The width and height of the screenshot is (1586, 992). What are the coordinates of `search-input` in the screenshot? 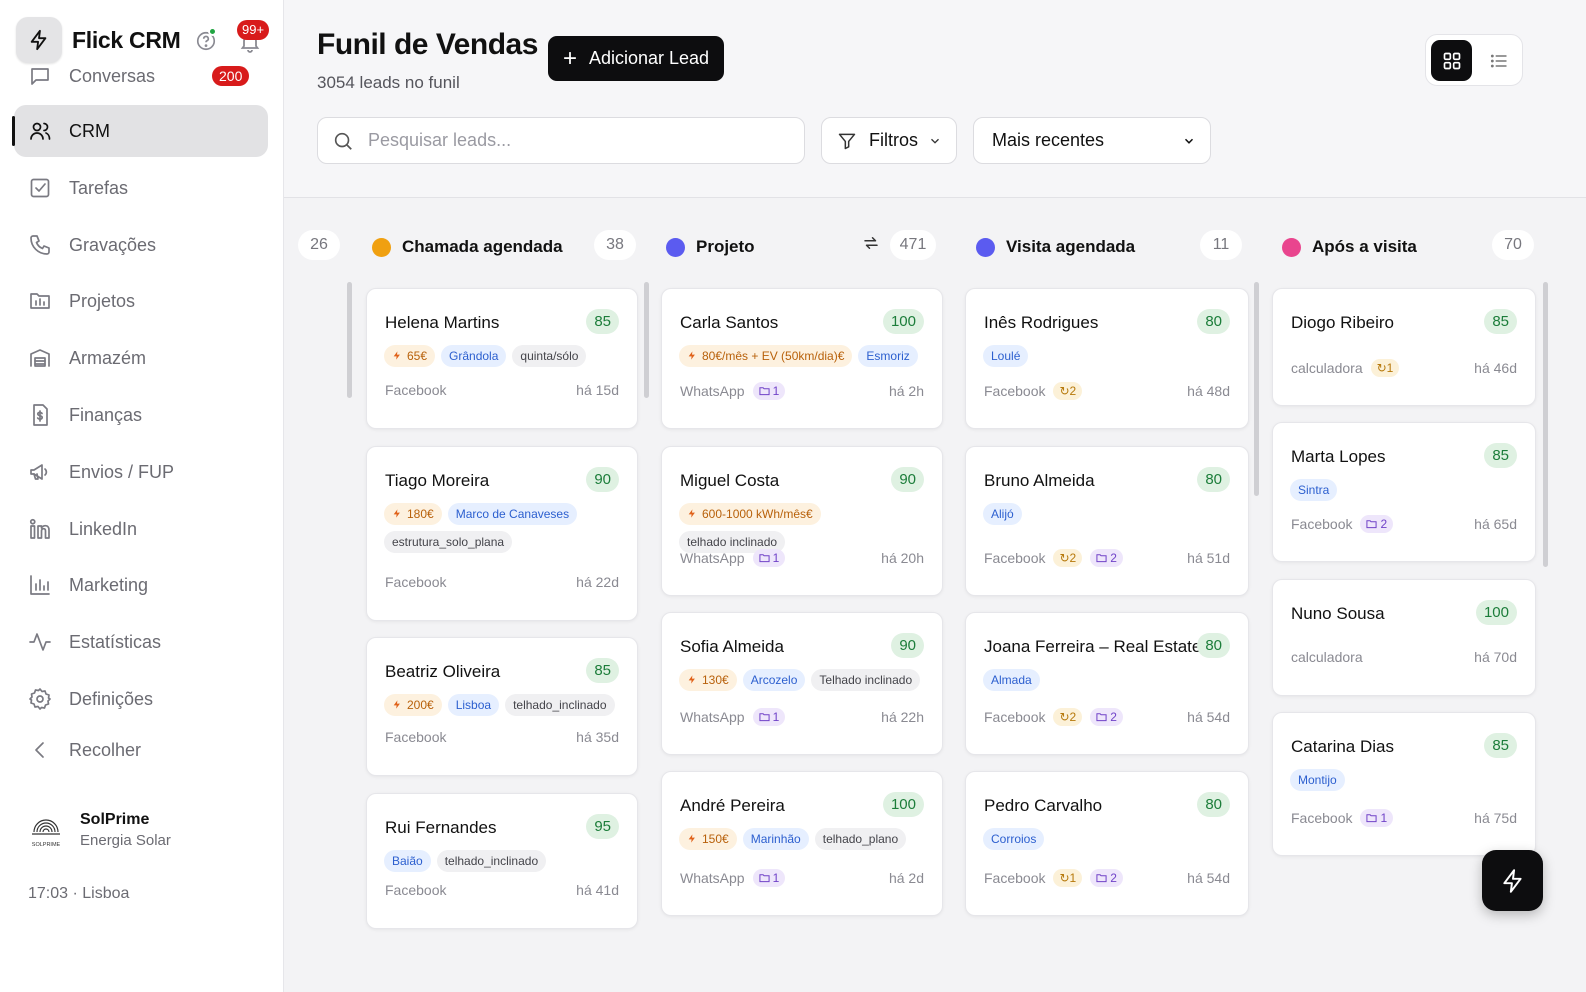 It's located at (568, 140).